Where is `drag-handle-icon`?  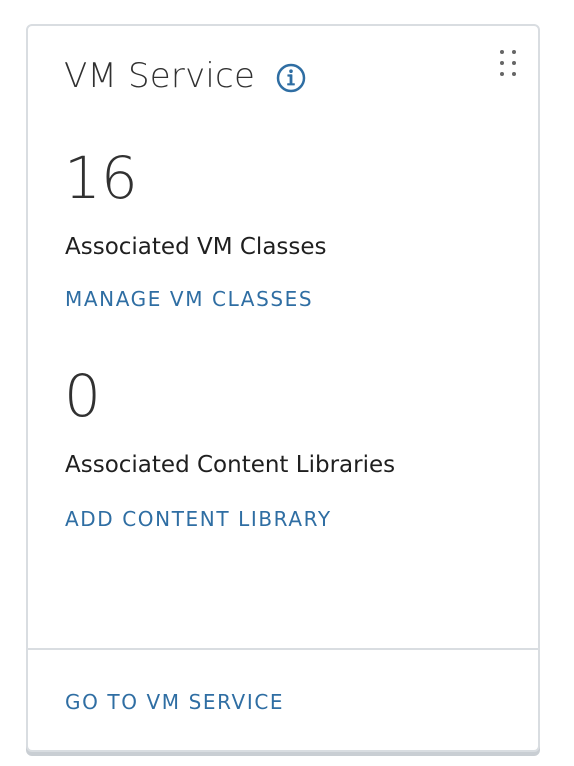
drag-handle-icon is located at coordinates (509, 65).